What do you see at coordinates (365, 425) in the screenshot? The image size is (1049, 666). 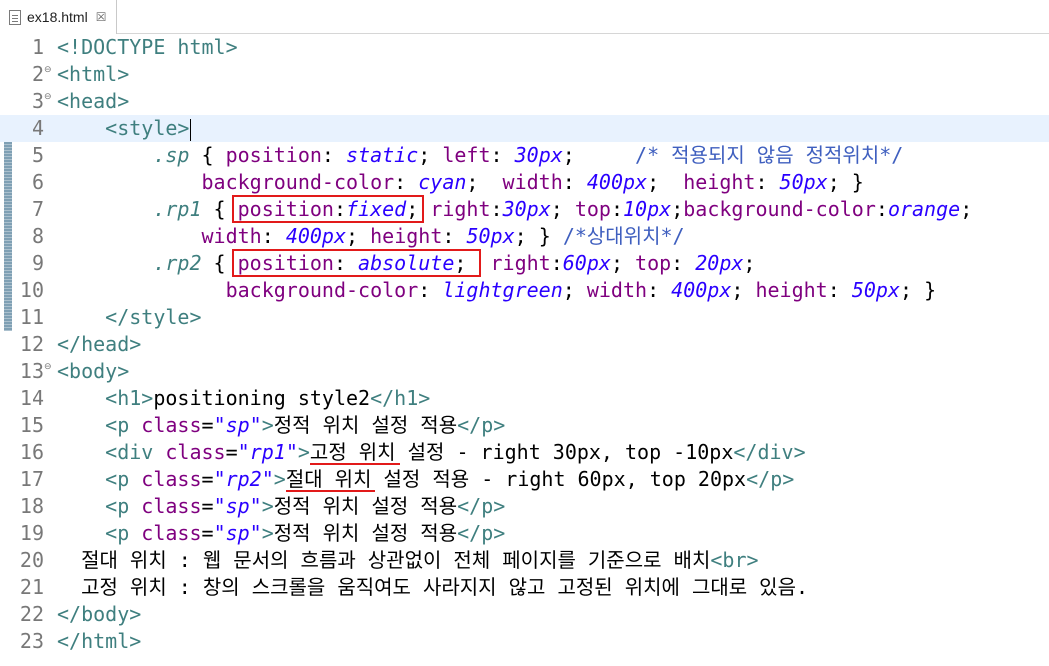 I see `code-token: 정적 위치 설정 적용` at bounding box center [365, 425].